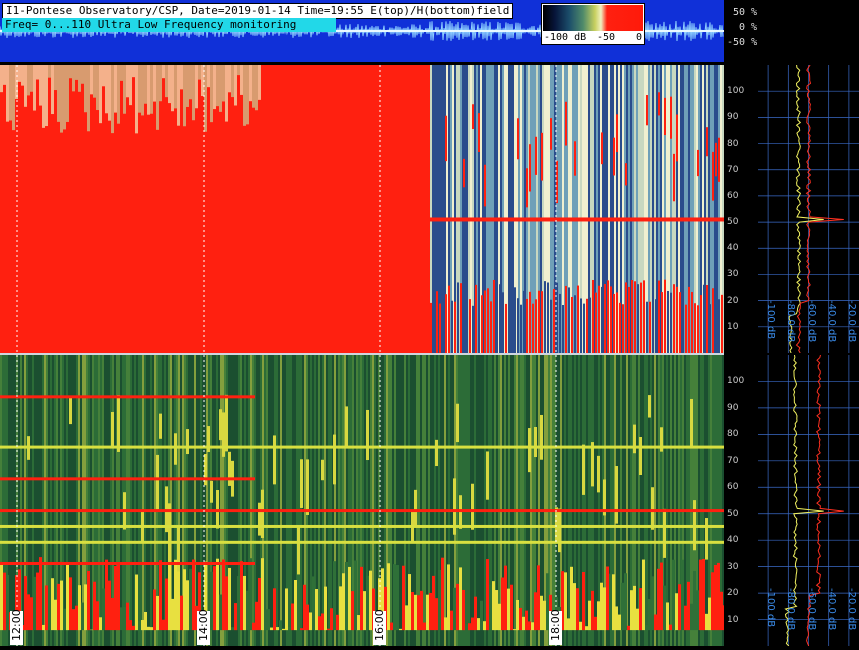 The image size is (859, 650). I want to click on frequency-tick-label: 50, so click(732, 222).